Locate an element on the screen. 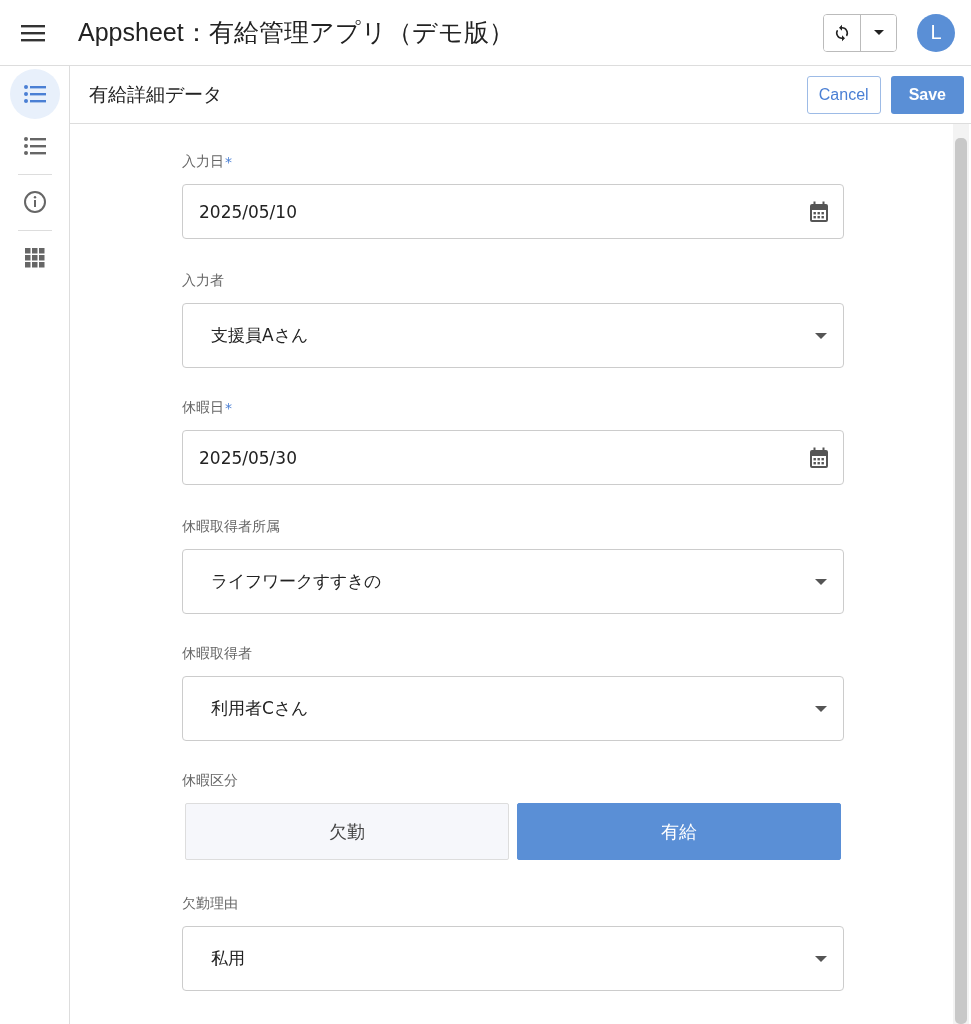 This screenshot has height=1024, width=971. cancel-button: Cancel is located at coordinates (843, 94).